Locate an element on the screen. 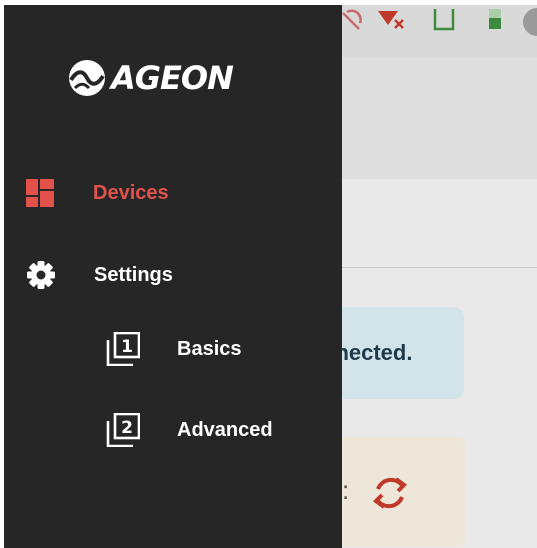 The image size is (537, 548). sync-icon is located at coordinates (390, 493).